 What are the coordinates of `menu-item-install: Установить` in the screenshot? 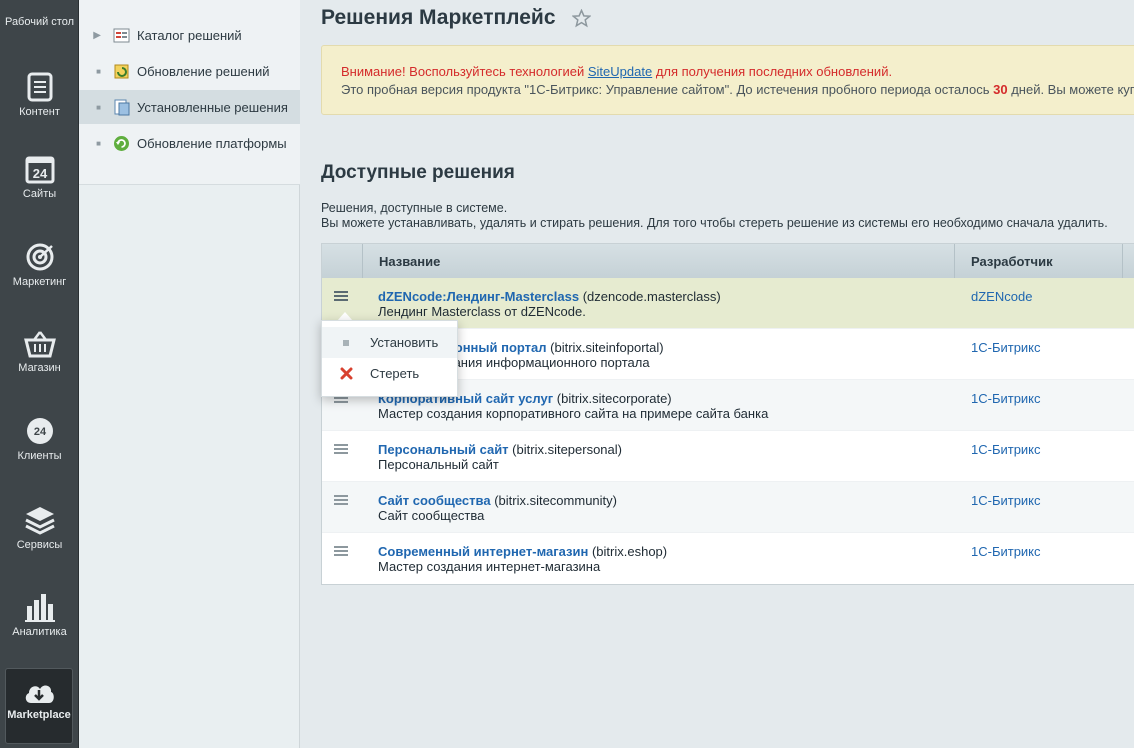 It's located at (389, 342).